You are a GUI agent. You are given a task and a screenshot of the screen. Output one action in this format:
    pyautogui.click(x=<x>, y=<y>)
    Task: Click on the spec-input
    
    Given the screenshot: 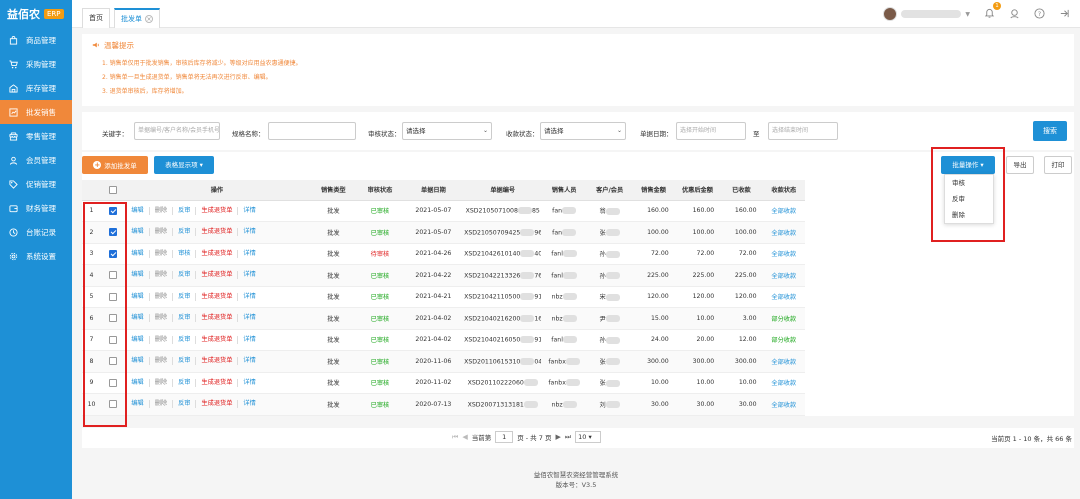 What is the action you would take?
    pyautogui.click(x=312, y=131)
    